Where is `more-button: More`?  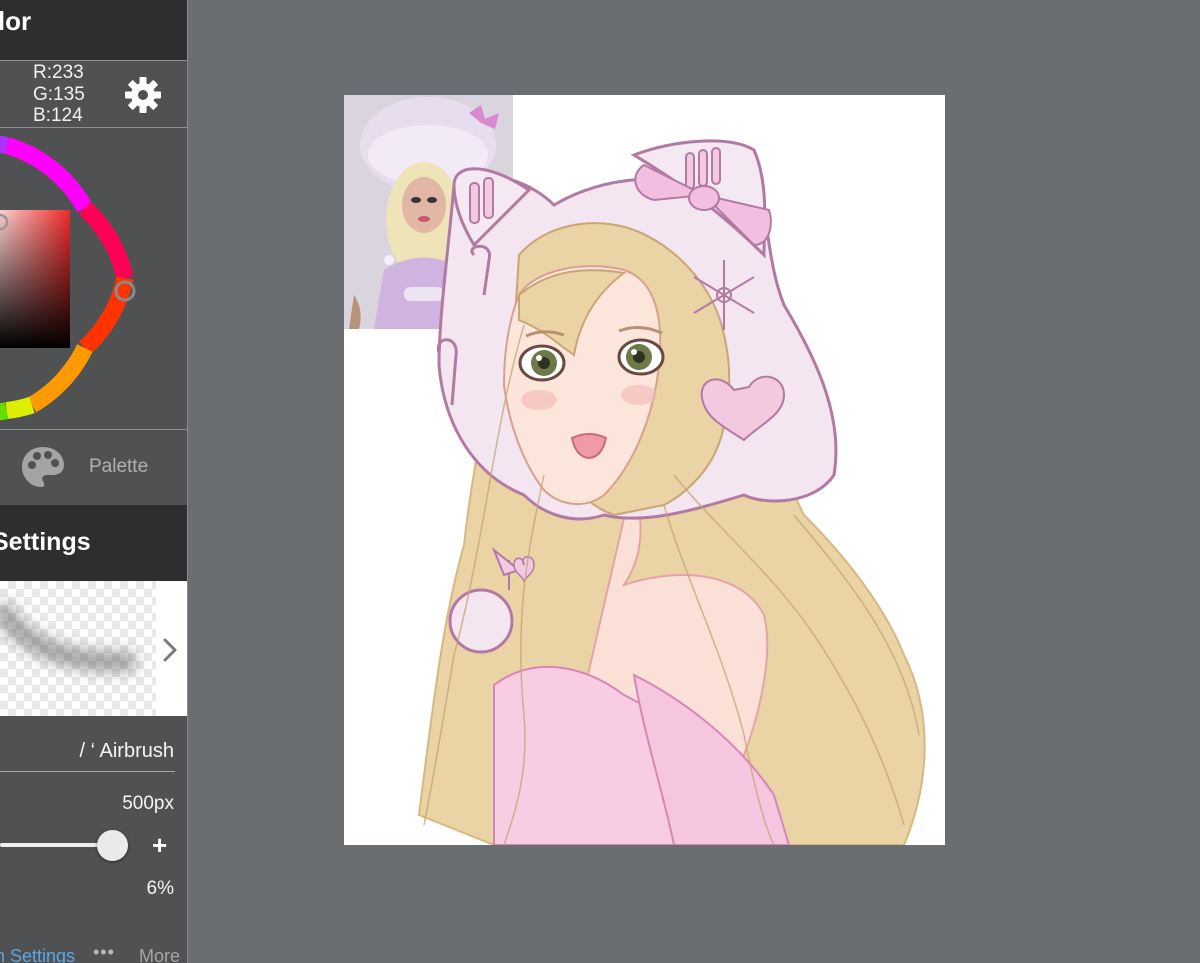
more-button: More is located at coordinates (159, 954).